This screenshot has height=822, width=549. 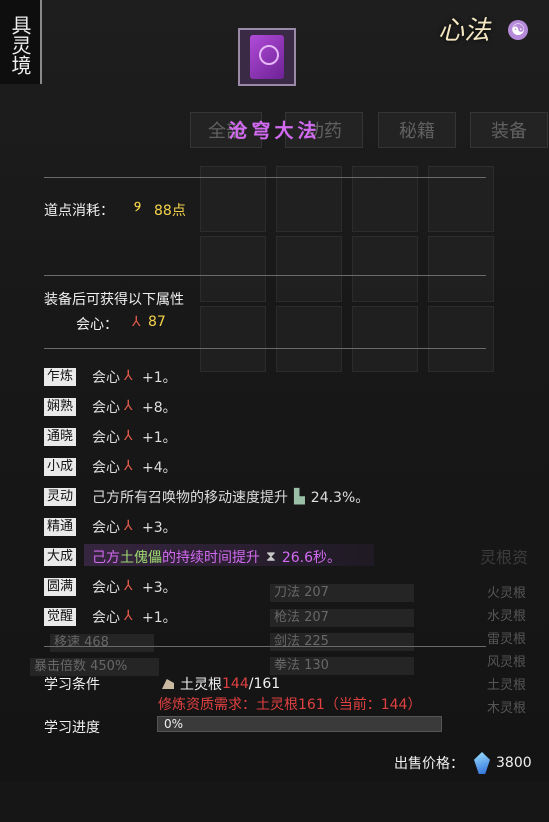 I want to click on bonus-header: 装备后可获得以下属性, so click(x=114, y=300).